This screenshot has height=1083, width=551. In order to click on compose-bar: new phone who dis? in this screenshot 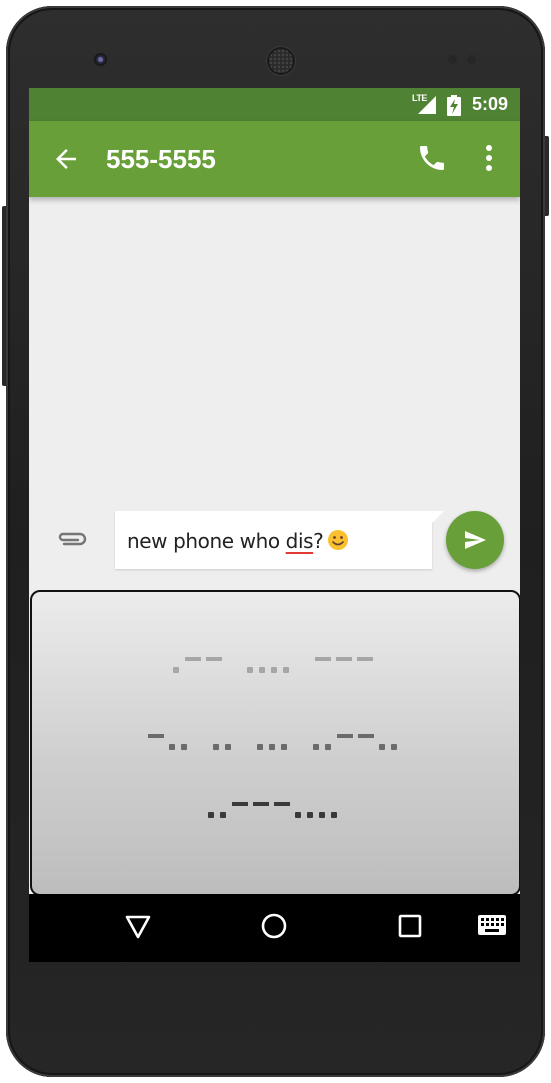, I will do `click(274, 543)`.